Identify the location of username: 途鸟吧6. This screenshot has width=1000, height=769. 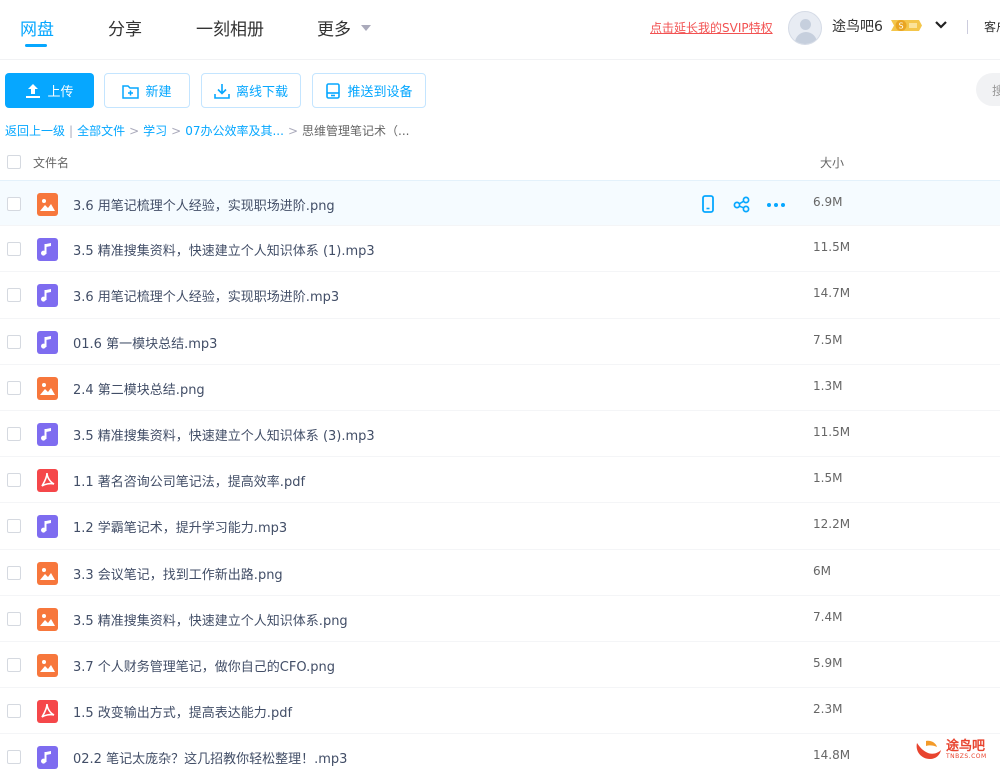
(857, 26).